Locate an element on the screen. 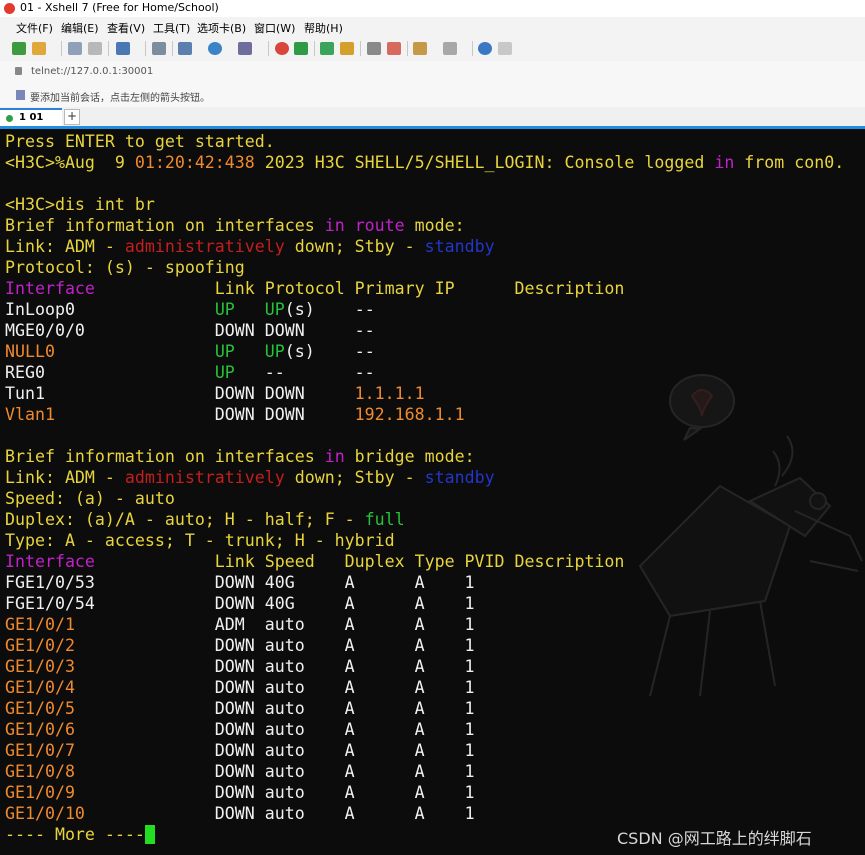 The image size is (865, 855). help-icon is located at coordinates (485, 48).